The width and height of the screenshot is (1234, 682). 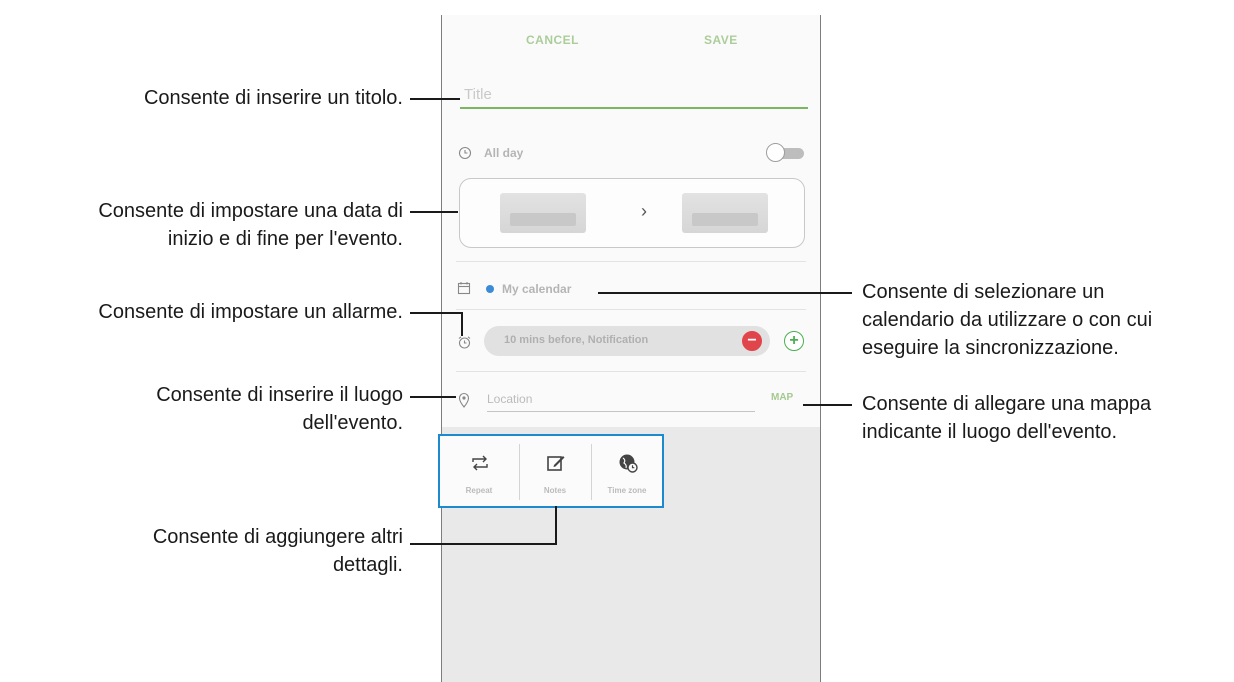 I want to click on map-button: MAP, so click(x=782, y=397).